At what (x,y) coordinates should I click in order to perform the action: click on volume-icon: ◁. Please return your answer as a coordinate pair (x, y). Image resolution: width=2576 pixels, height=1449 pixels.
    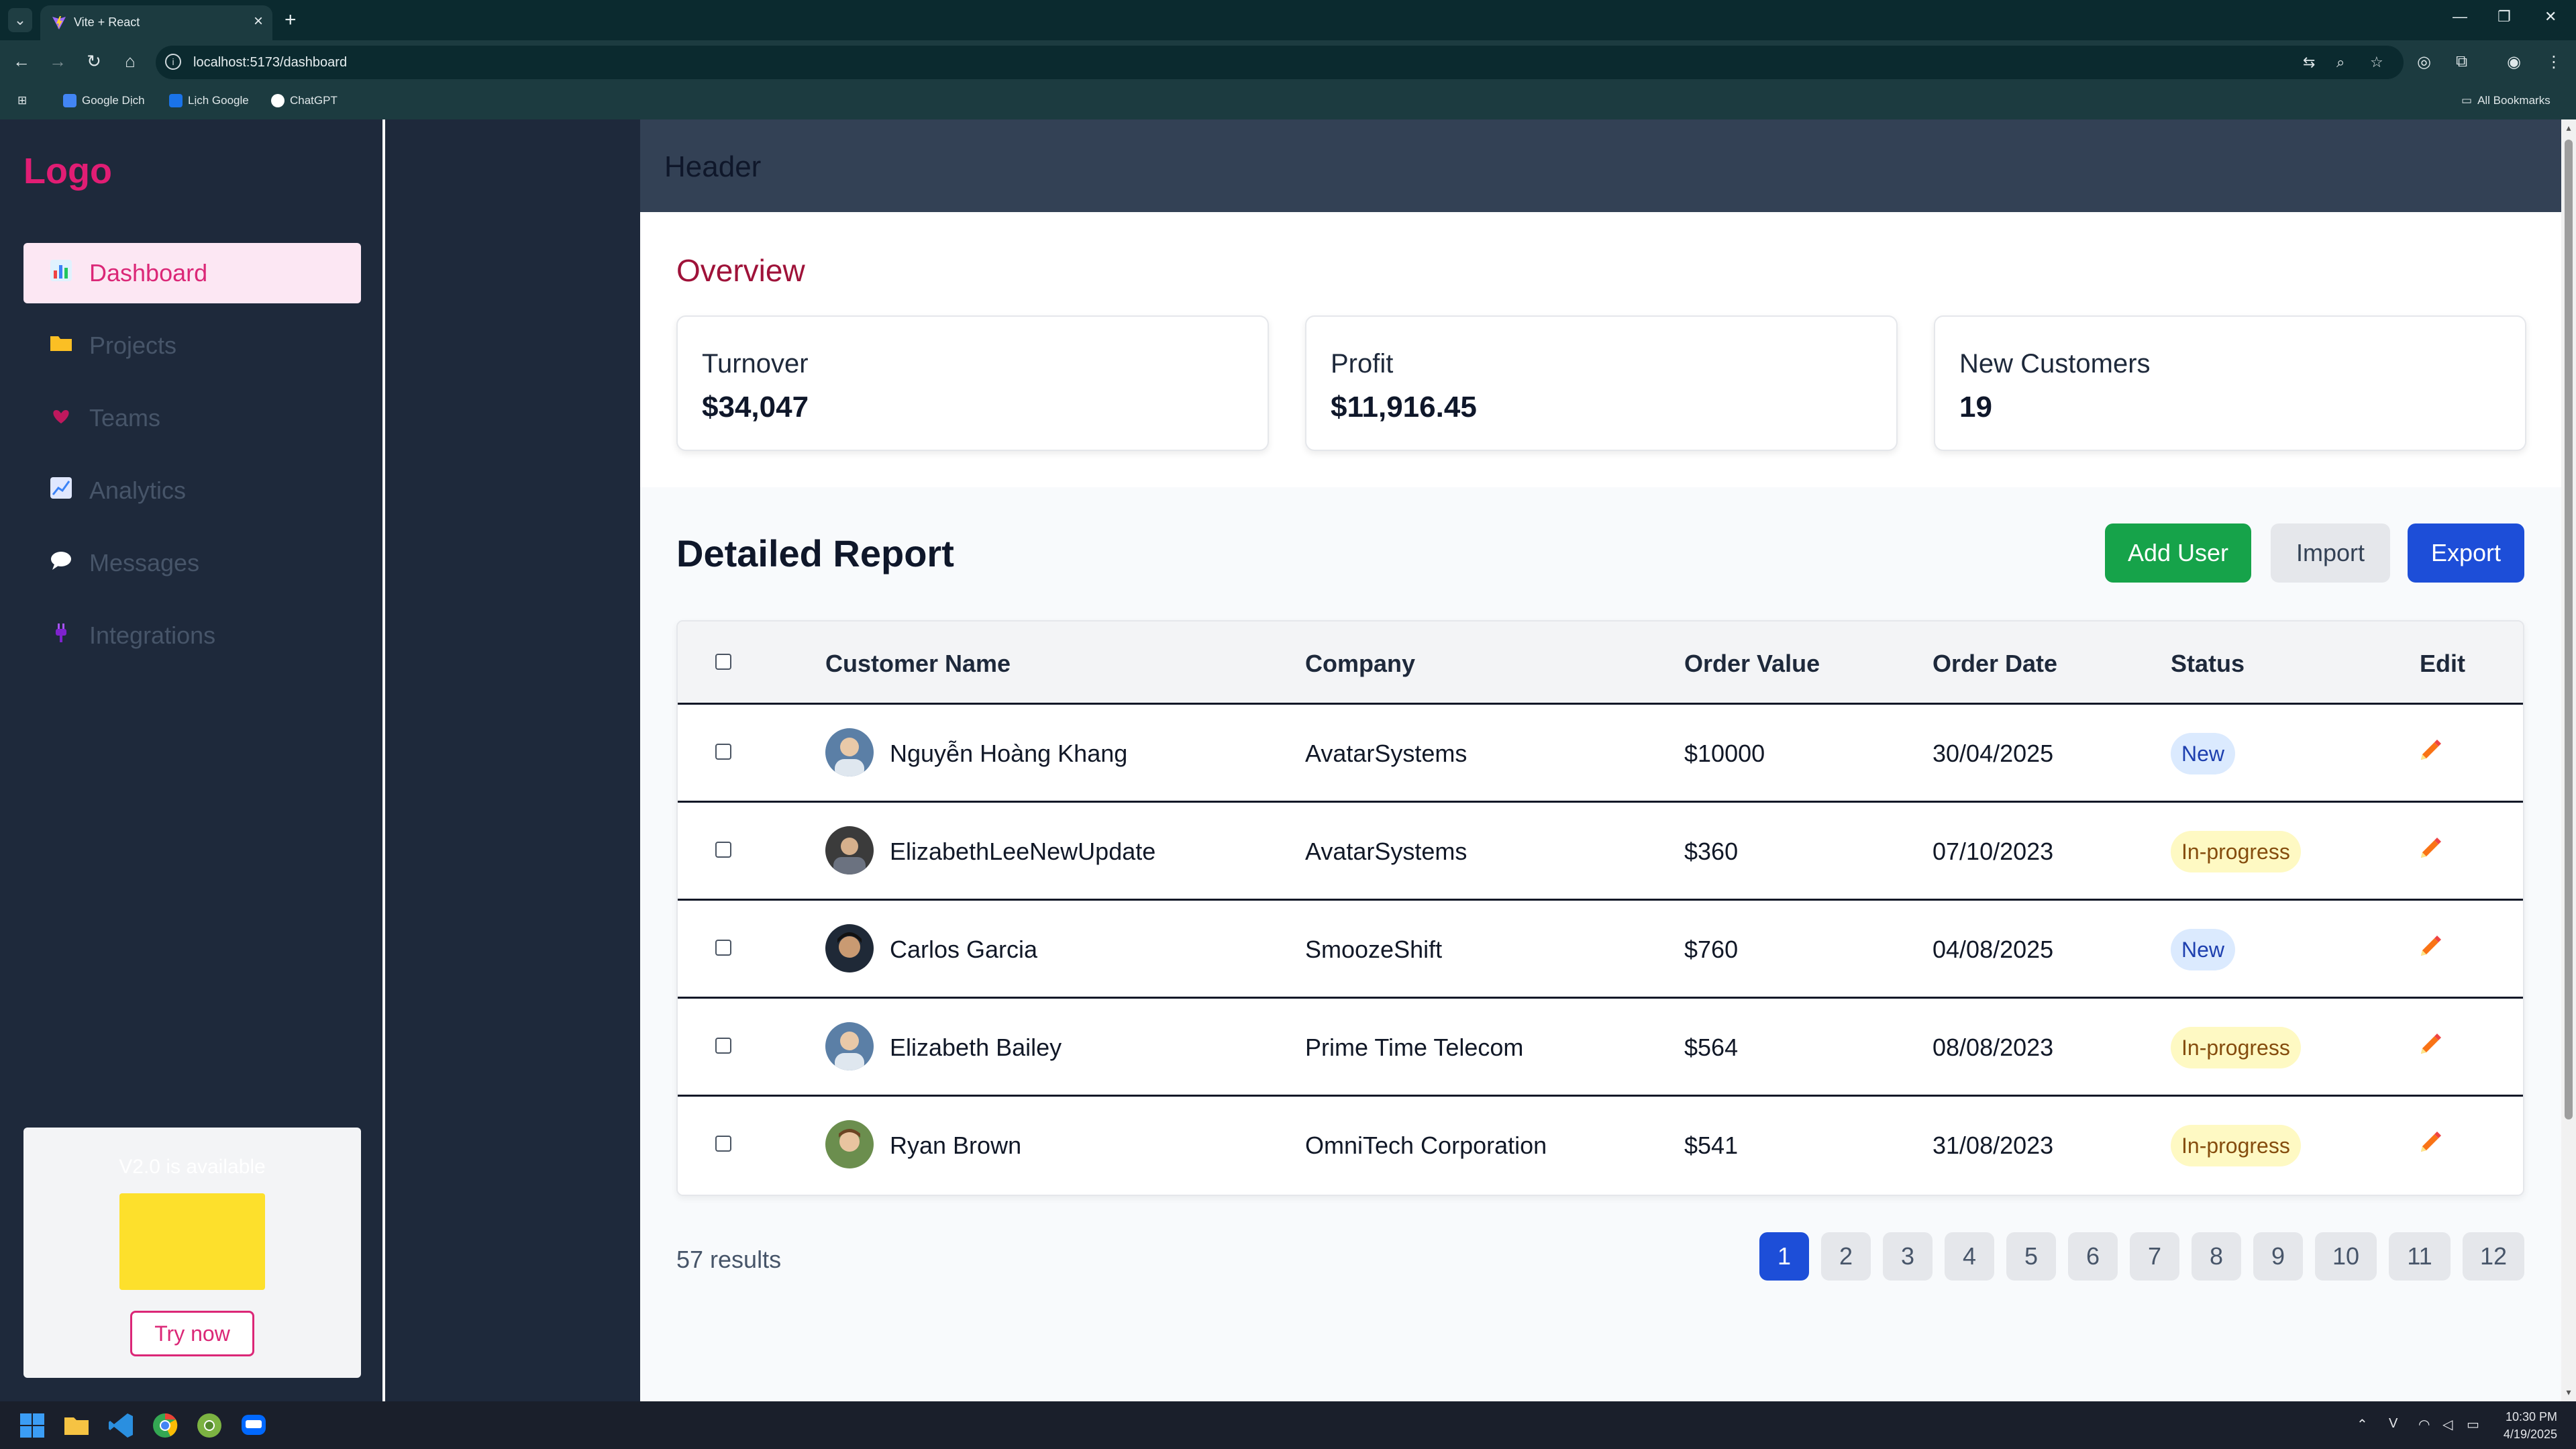
    Looking at the image, I should click on (2447, 1424).